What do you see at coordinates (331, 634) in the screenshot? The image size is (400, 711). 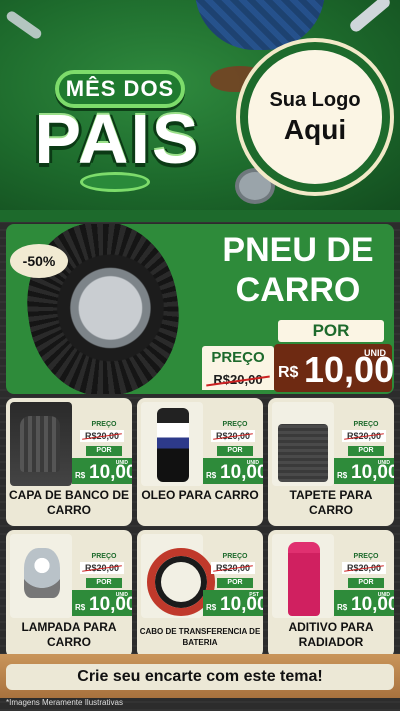 I see `product-name: ADITIVO PARA RADIADOR` at bounding box center [331, 634].